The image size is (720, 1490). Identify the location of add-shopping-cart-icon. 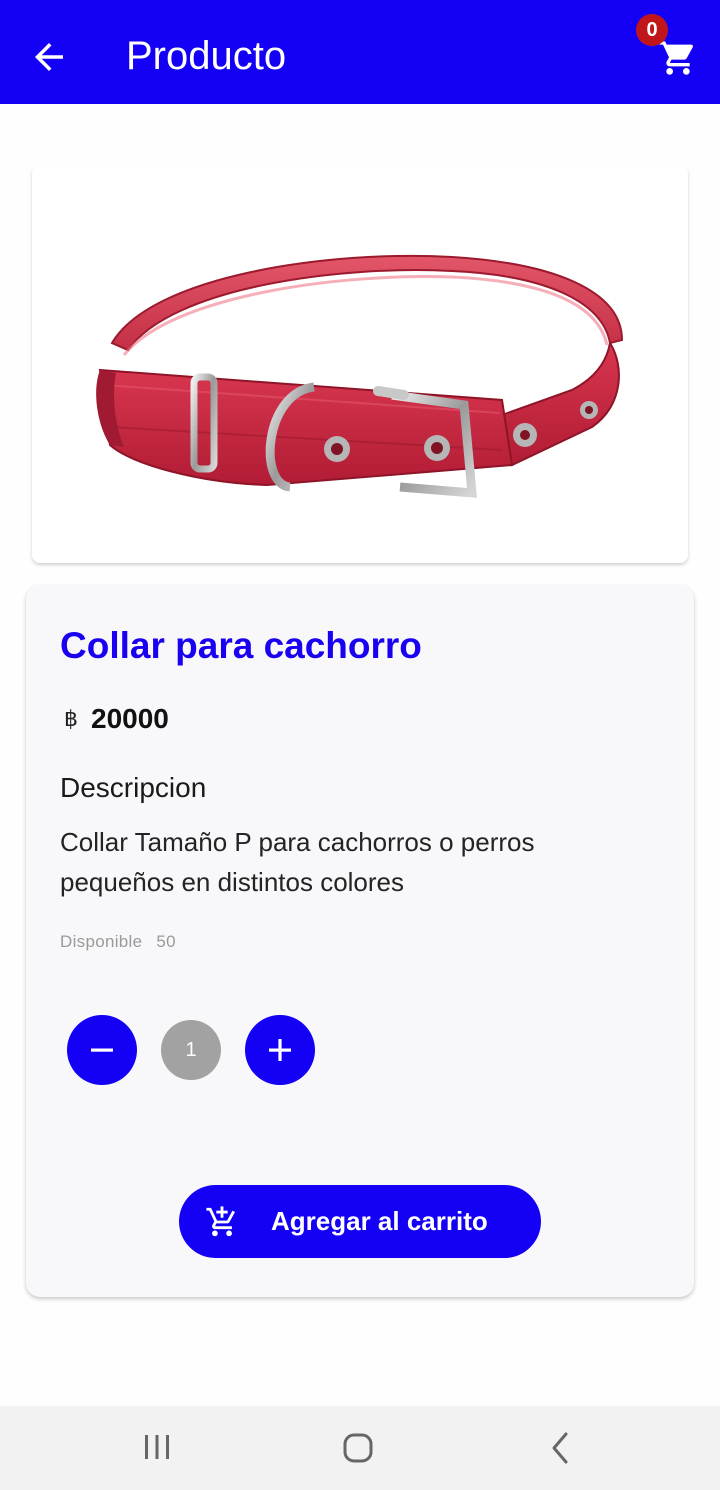
(220, 1221).